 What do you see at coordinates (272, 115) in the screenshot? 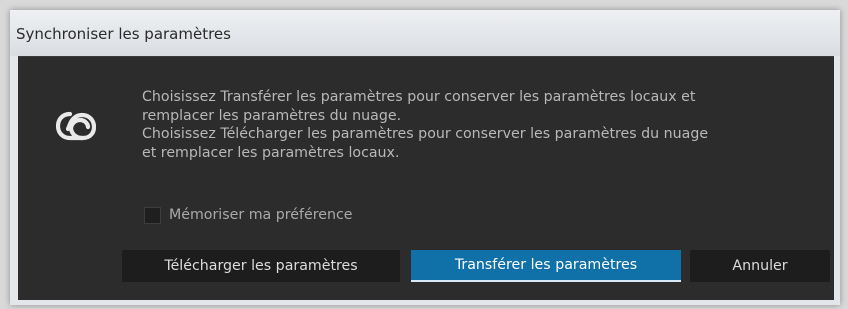
I see `message-line: remplacer les paramètres du nuage.` at bounding box center [272, 115].